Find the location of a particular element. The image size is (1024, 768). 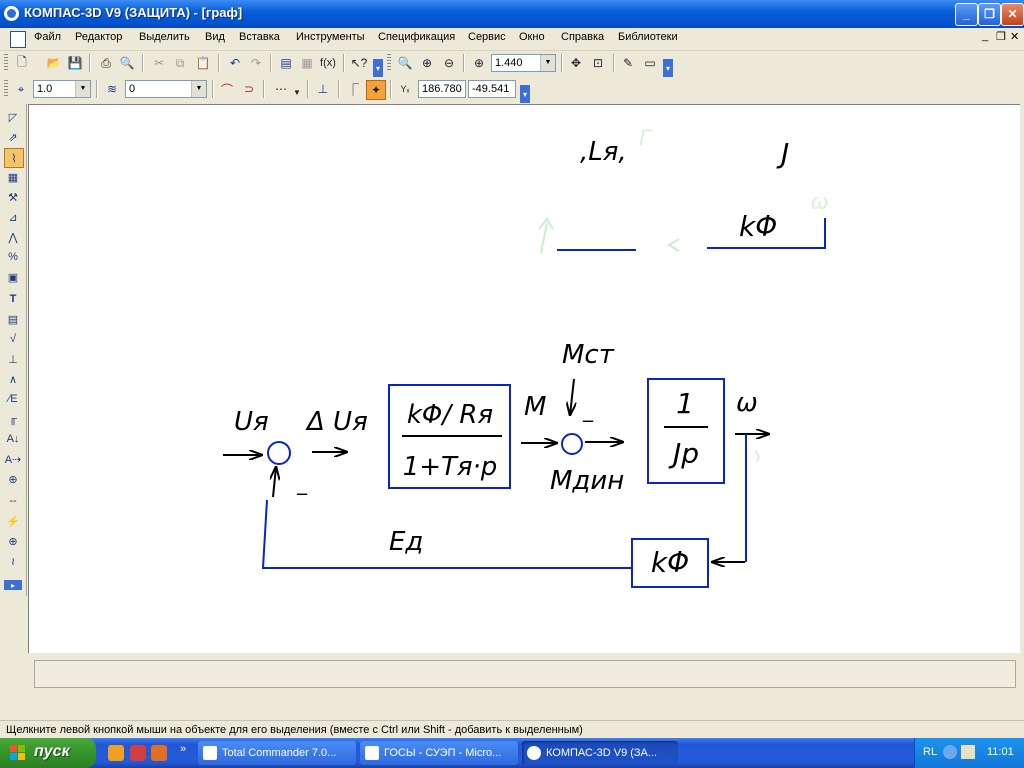

function-icon: f(x) is located at coordinates (328, 63).